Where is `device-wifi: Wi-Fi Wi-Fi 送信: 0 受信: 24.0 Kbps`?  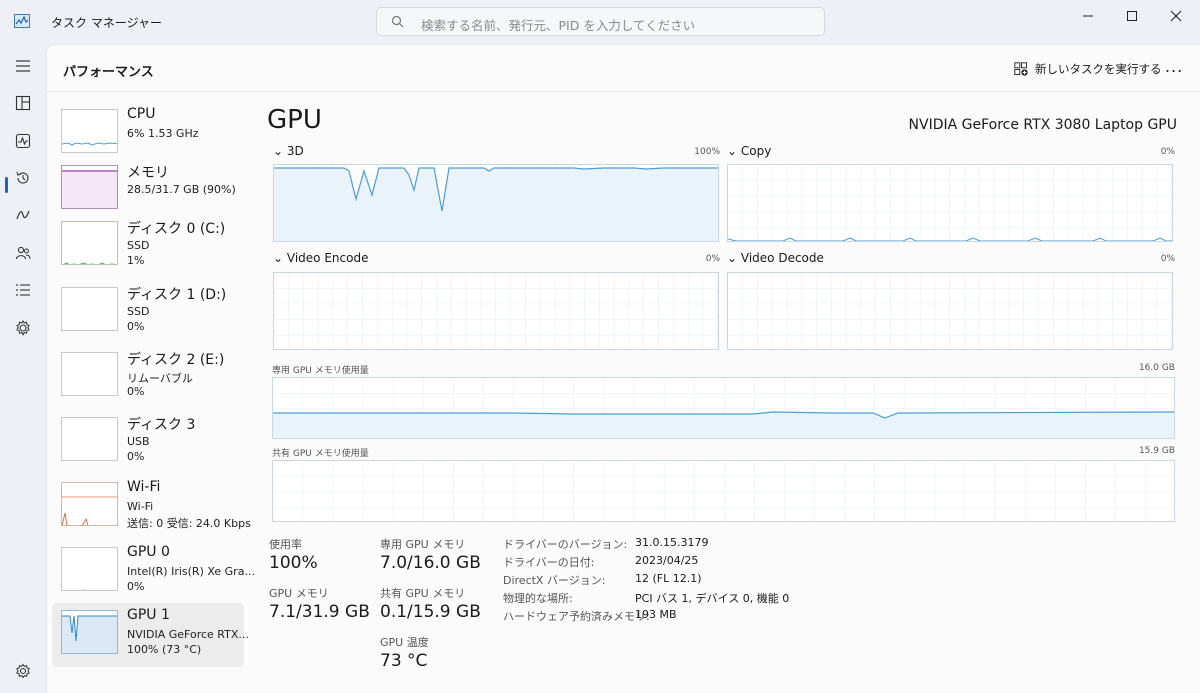 device-wifi: Wi-Fi Wi-Fi 送信: 0 受信: 24.0 Kbps is located at coordinates (151, 507).